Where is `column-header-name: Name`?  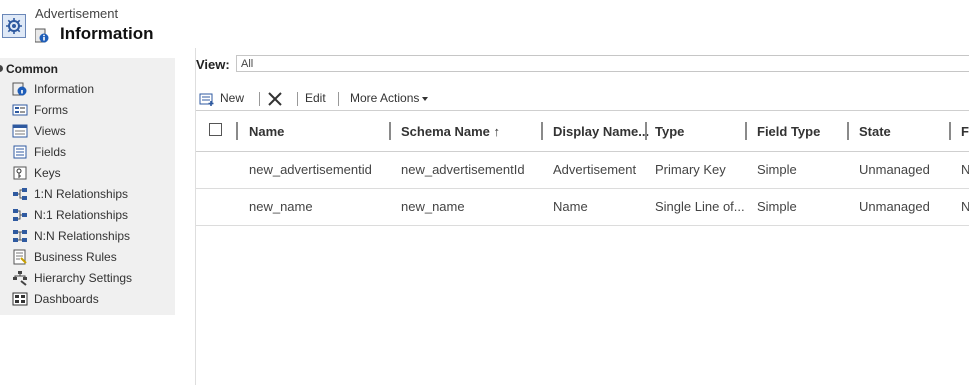 column-header-name: Name is located at coordinates (266, 131).